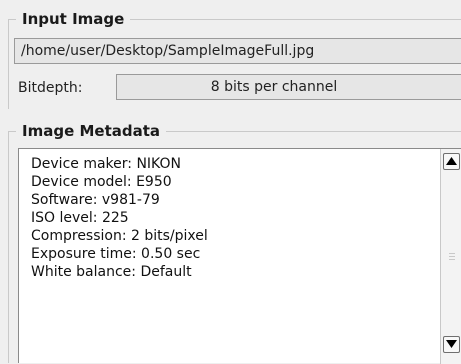  I want to click on scrollbar-grip, so click(452, 257).